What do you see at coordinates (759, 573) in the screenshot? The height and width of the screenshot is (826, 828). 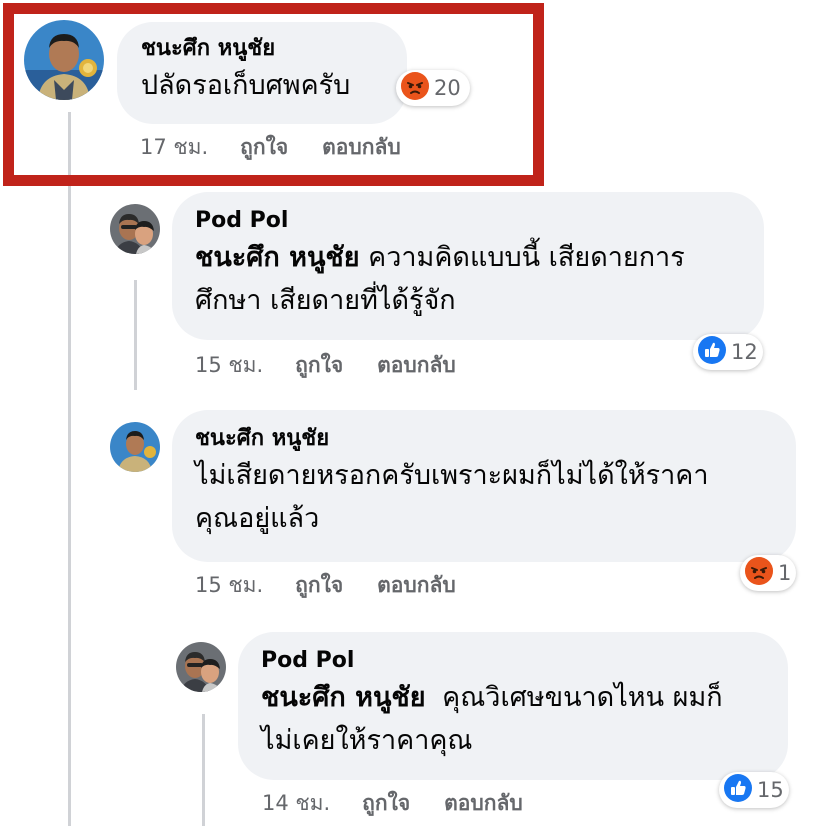 I see `angry-icon` at bounding box center [759, 573].